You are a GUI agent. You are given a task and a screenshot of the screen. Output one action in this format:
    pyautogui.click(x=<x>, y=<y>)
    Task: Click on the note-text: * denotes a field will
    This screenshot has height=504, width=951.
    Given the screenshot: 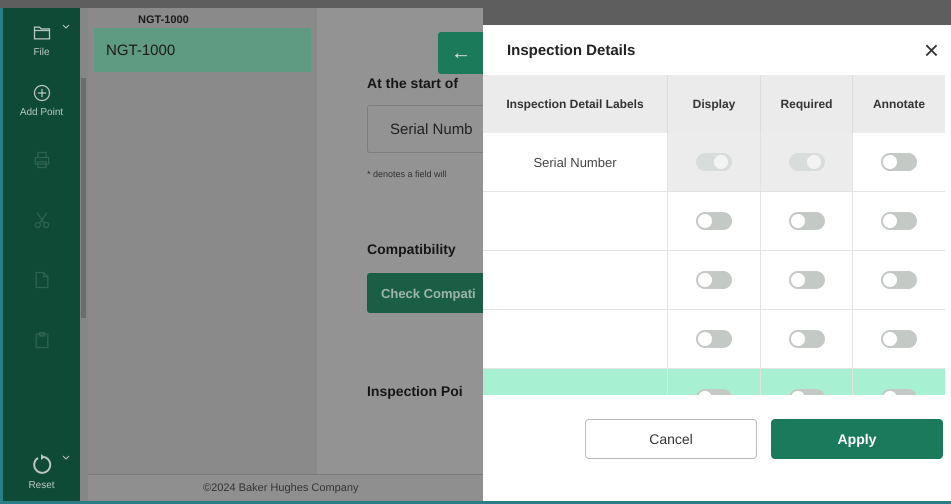 What is the action you would take?
    pyautogui.click(x=407, y=174)
    